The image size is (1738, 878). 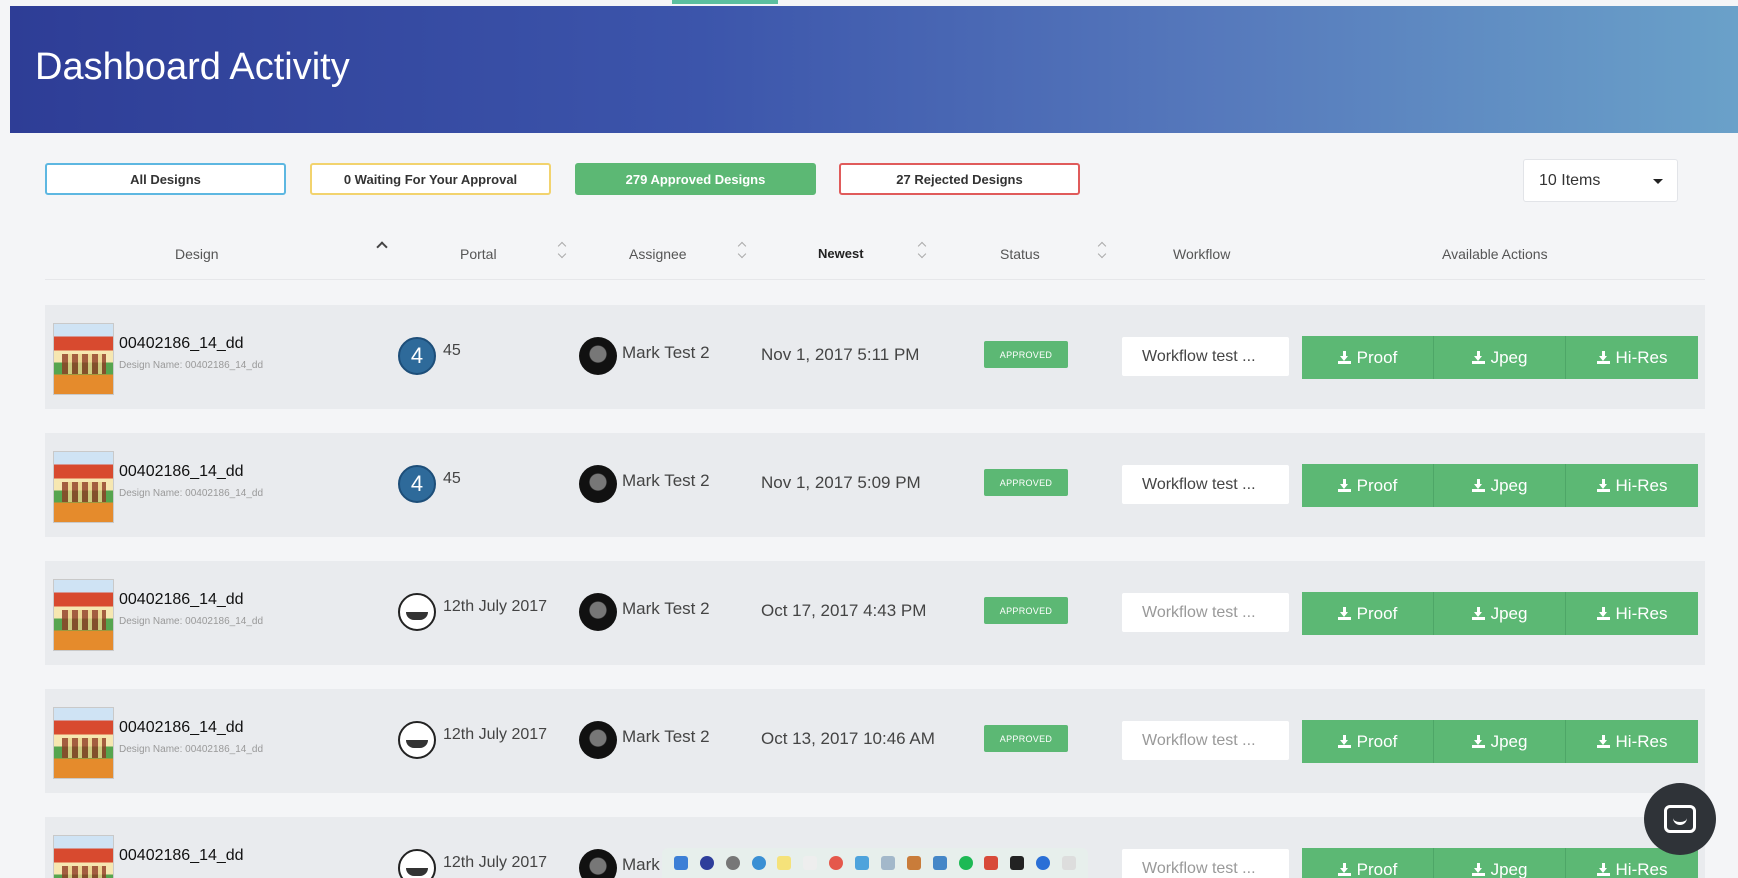 I want to click on spotify-icon, so click(x=965, y=863).